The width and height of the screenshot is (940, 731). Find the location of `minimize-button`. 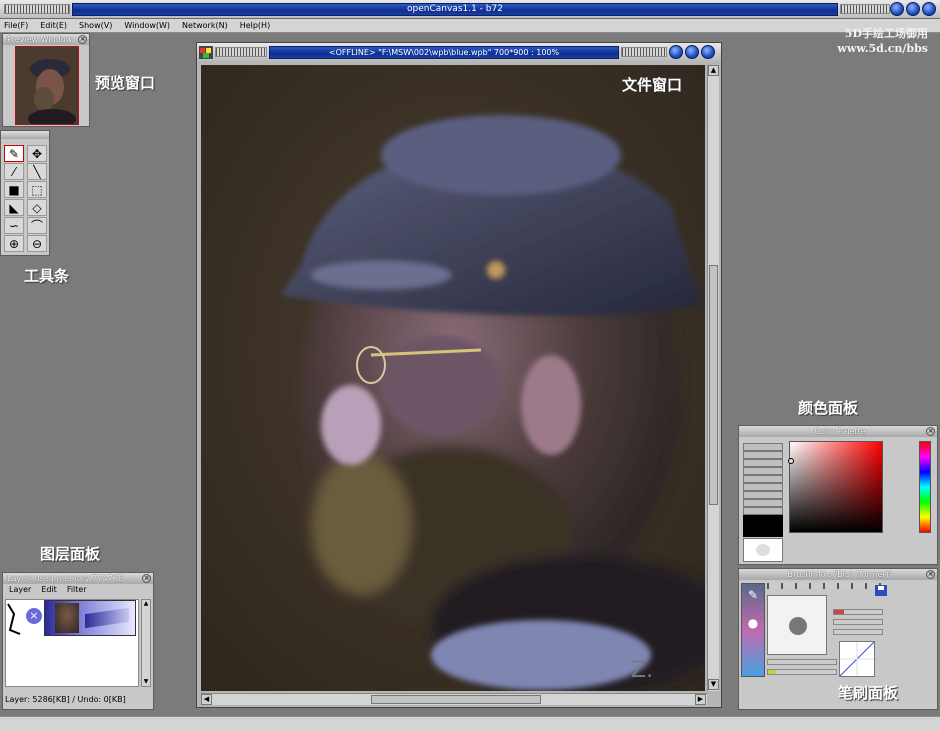

minimize-button is located at coordinates (897, 9).